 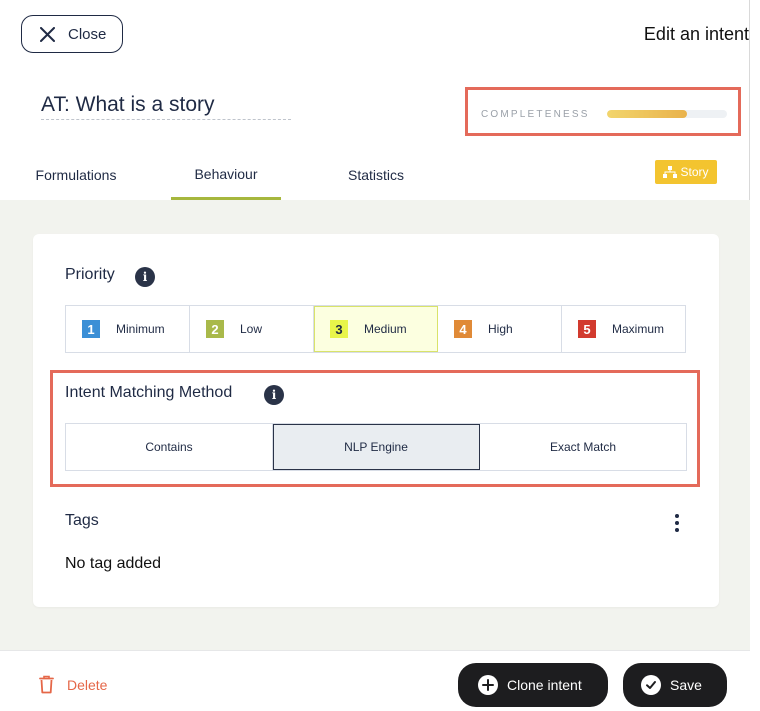 I want to click on priority-option-minimum: 1 Minimum, so click(x=128, y=329).